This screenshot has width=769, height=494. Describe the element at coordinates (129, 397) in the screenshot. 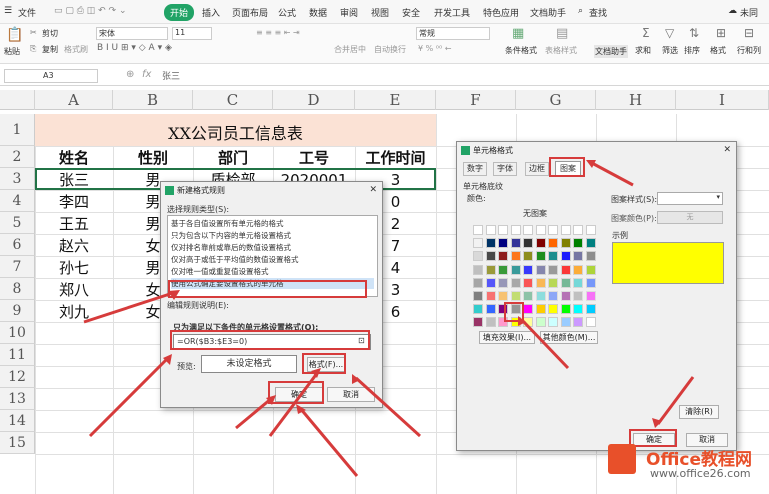

I see `arrow-to-formula` at that location.